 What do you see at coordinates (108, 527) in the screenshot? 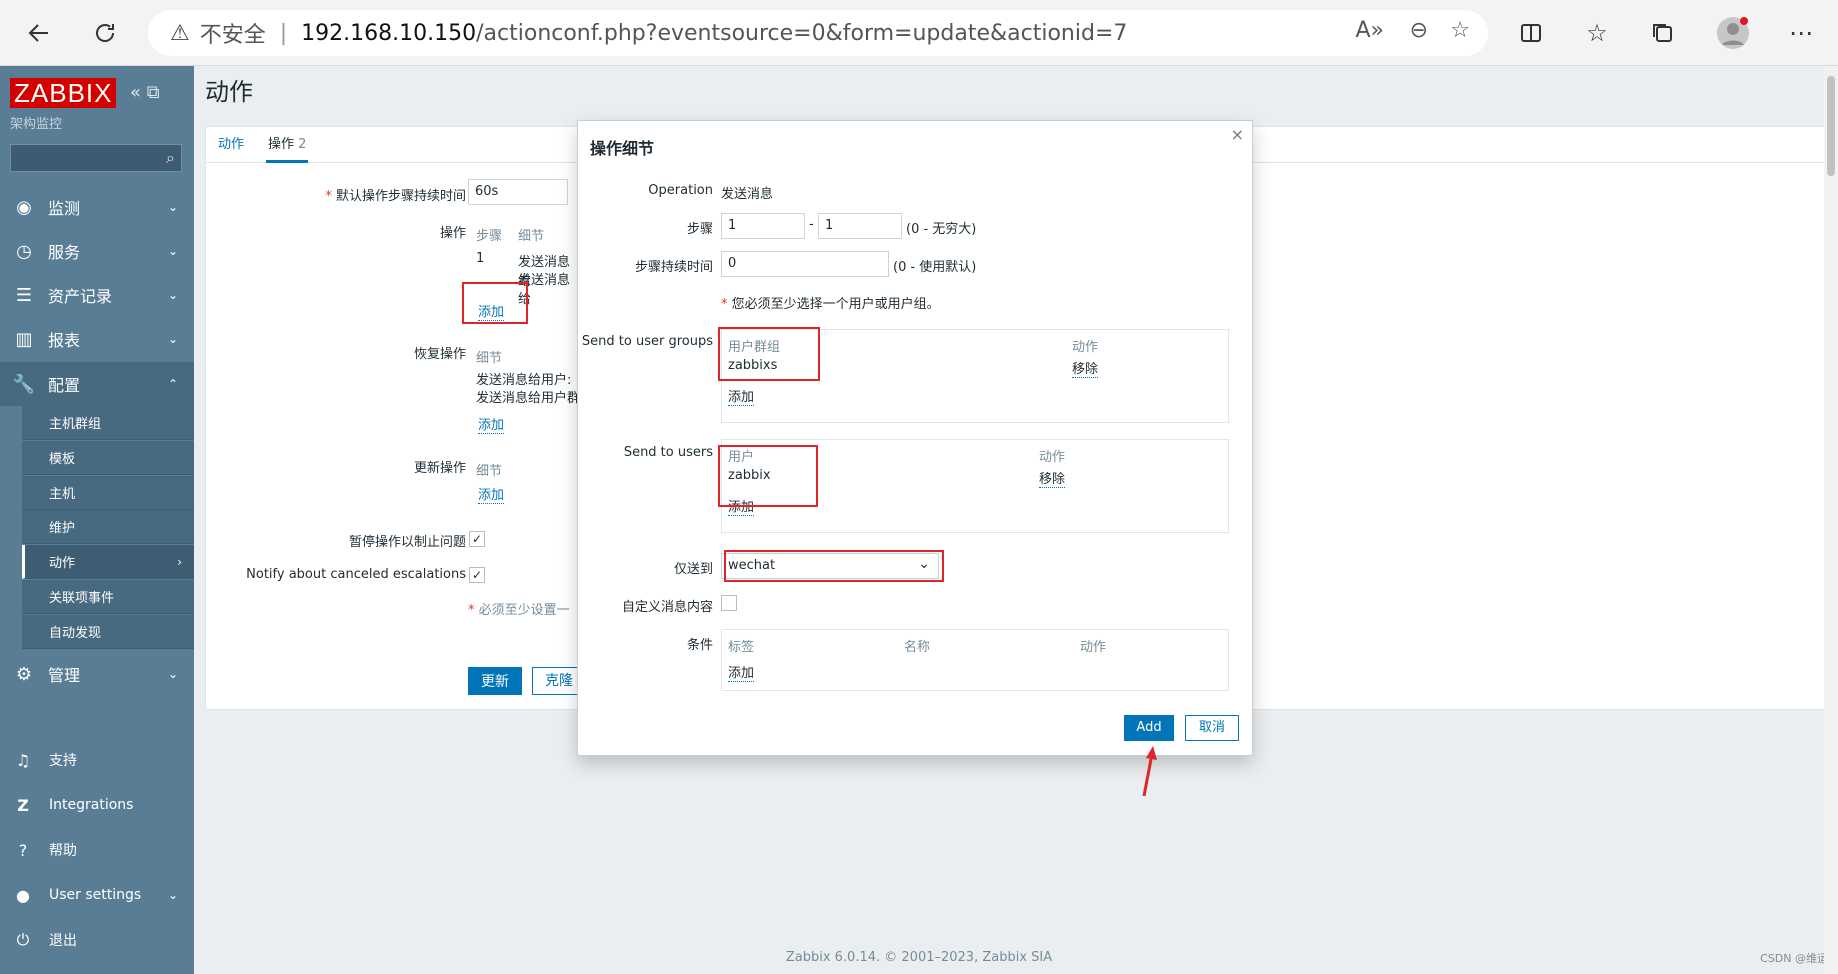
I see `submenu-maintenance: 维护` at bounding box center [108, 527].